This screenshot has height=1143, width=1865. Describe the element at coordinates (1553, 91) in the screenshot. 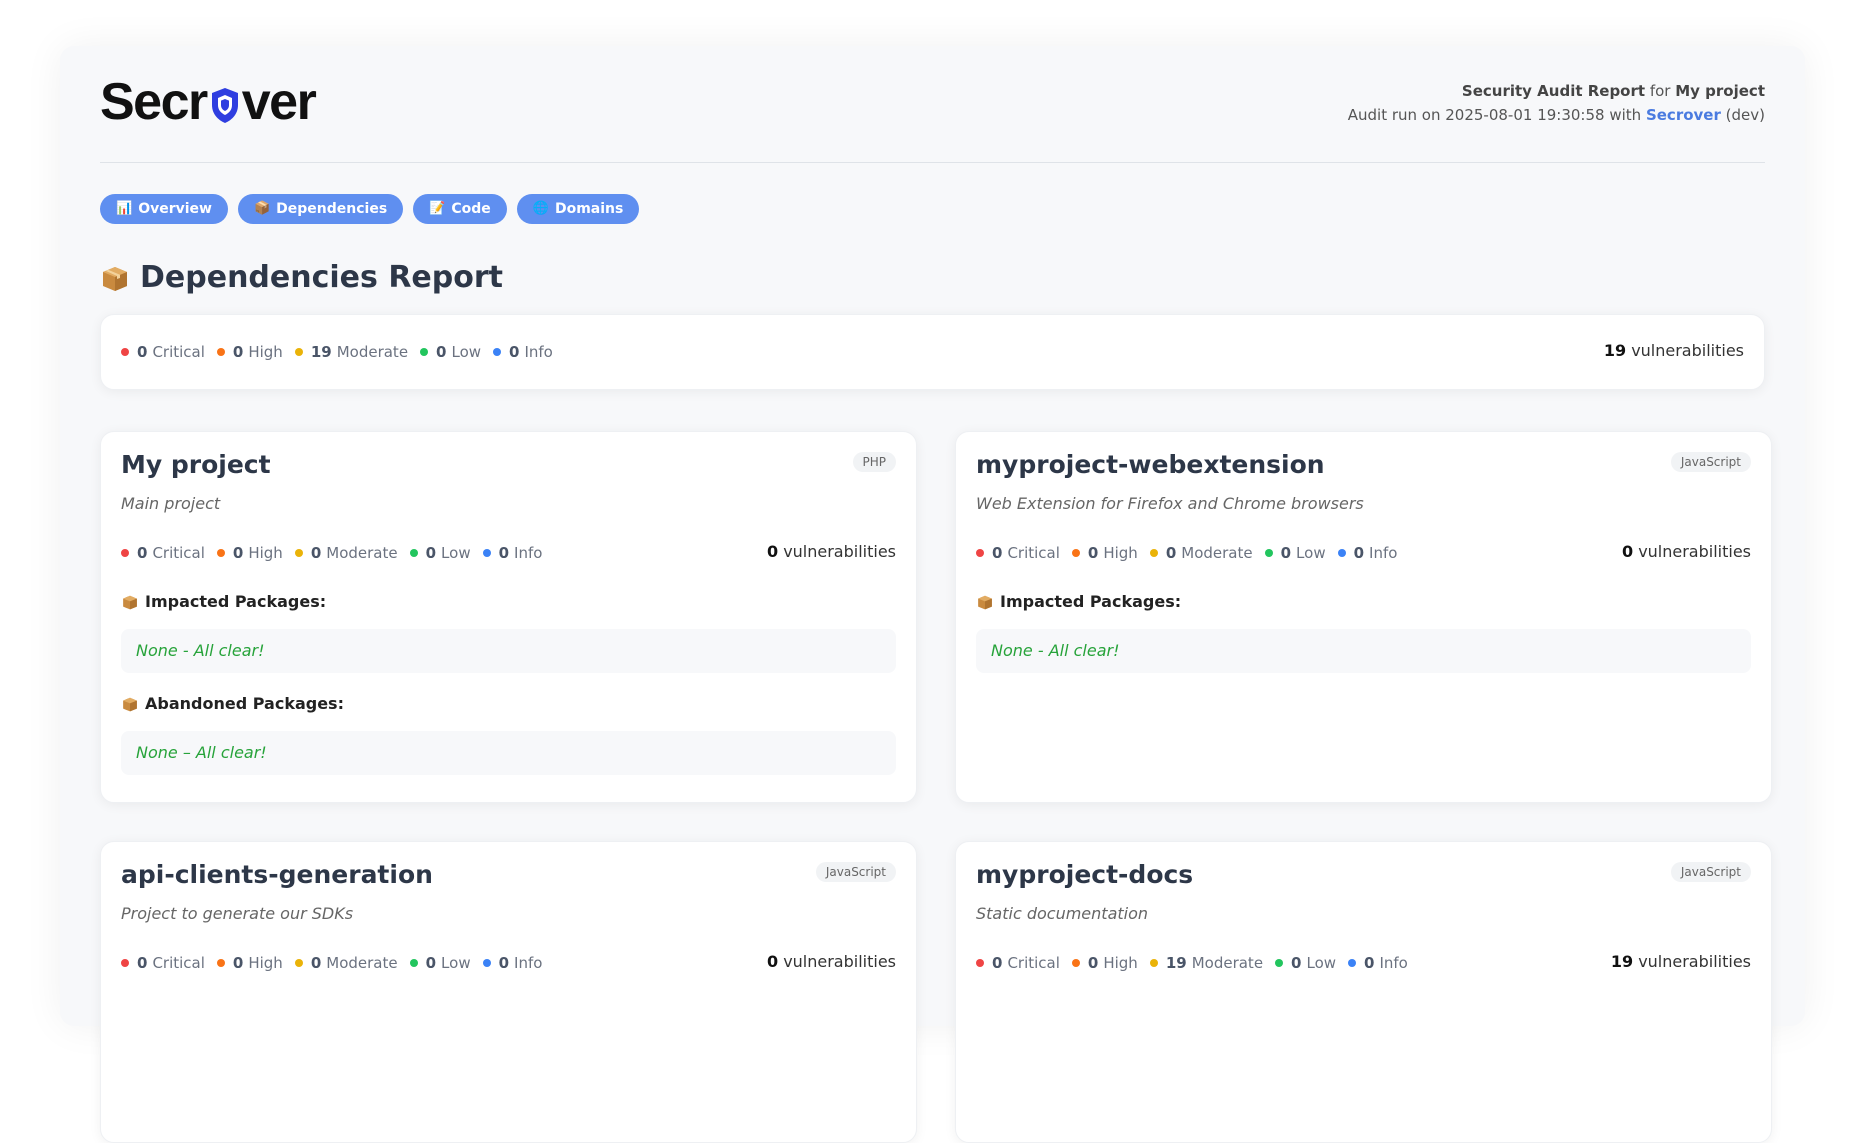

I see `report-label: Security Audit Report` at that location.